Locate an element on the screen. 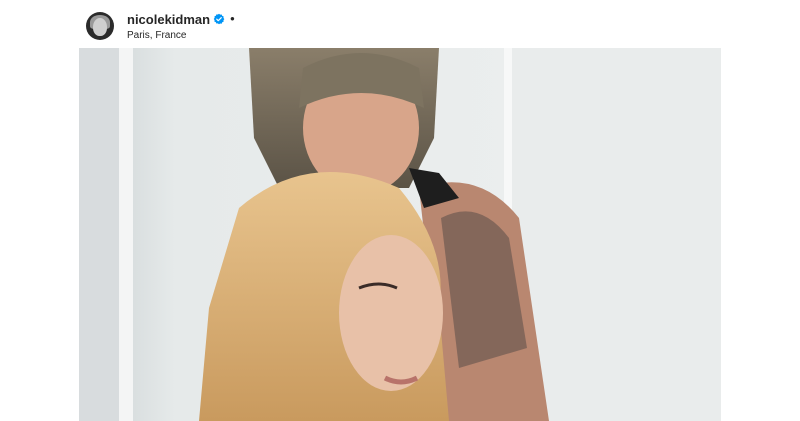 The image size is (800, 421). post-meta: nicolekidman • Paris, France is located at coordinates (181, 26).